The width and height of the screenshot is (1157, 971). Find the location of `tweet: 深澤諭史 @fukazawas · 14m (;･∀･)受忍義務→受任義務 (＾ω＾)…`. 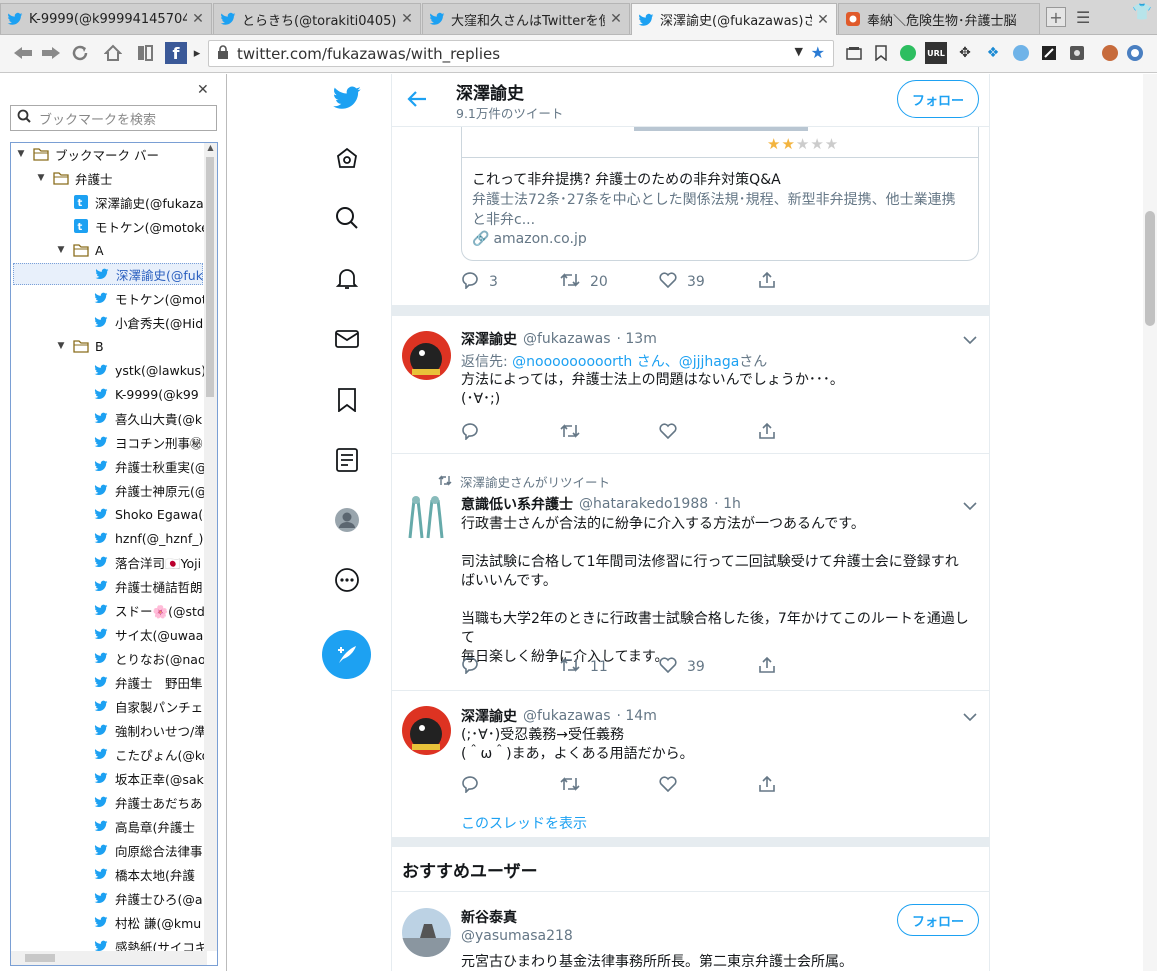

tweet: 深澤諭史 @fukazawas · 14m (;･∀･)受忍義務→受任義務 (＾ω＾)… is located at coordinates (690, 764).